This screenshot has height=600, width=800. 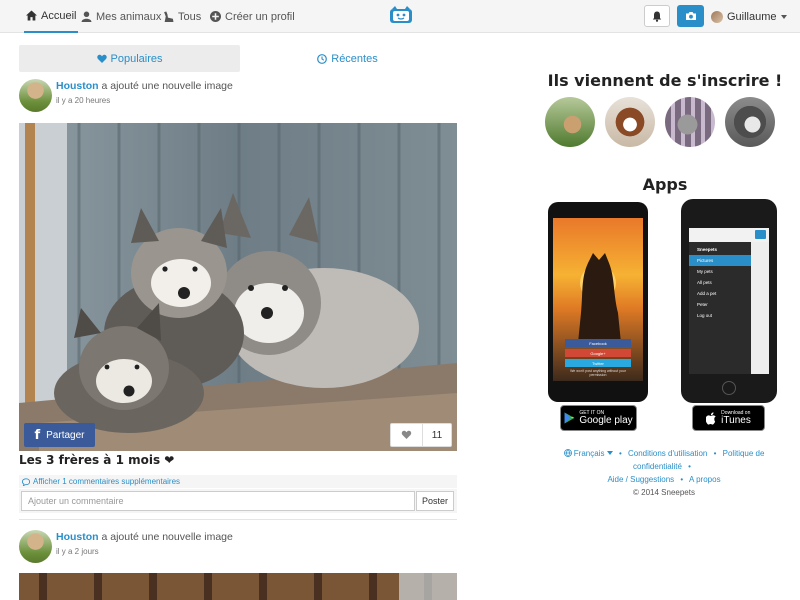 What do you see at coordinates (129, 16) in the screenshot?
I see `nav-my-pets-label: Mes animaux` at bounding box center [129, 16].